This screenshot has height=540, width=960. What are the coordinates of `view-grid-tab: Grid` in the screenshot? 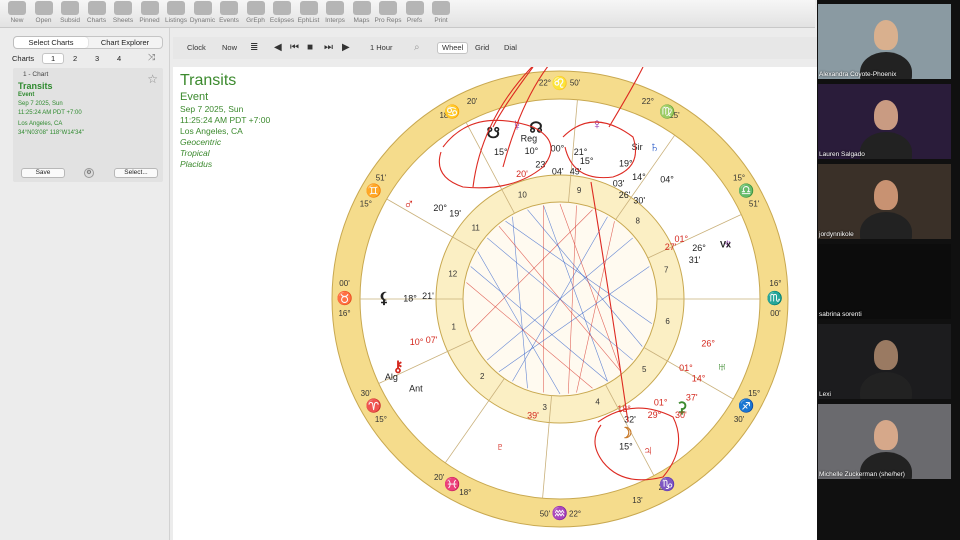 It's located at (482, 48).